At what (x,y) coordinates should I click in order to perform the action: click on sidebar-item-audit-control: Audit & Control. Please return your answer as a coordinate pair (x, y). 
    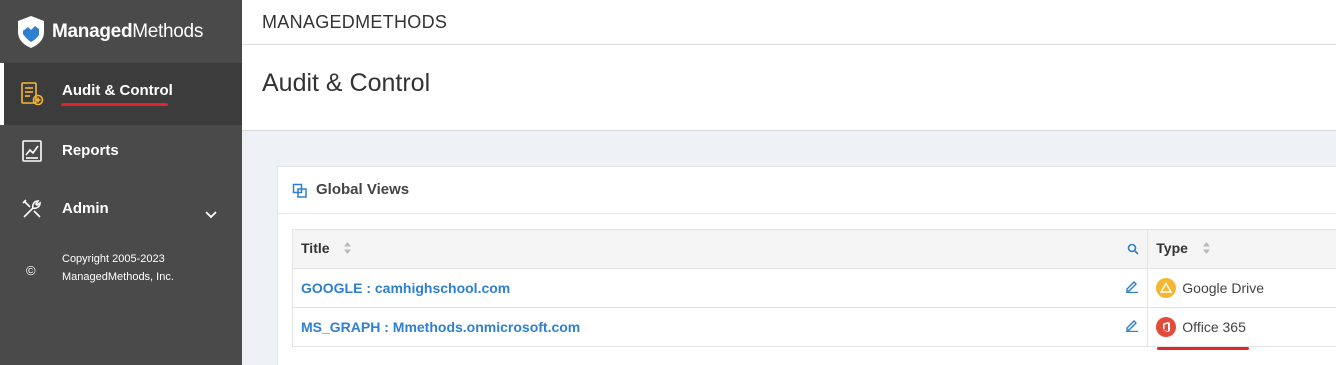
    Looking at the image, I should click on (121, 94).